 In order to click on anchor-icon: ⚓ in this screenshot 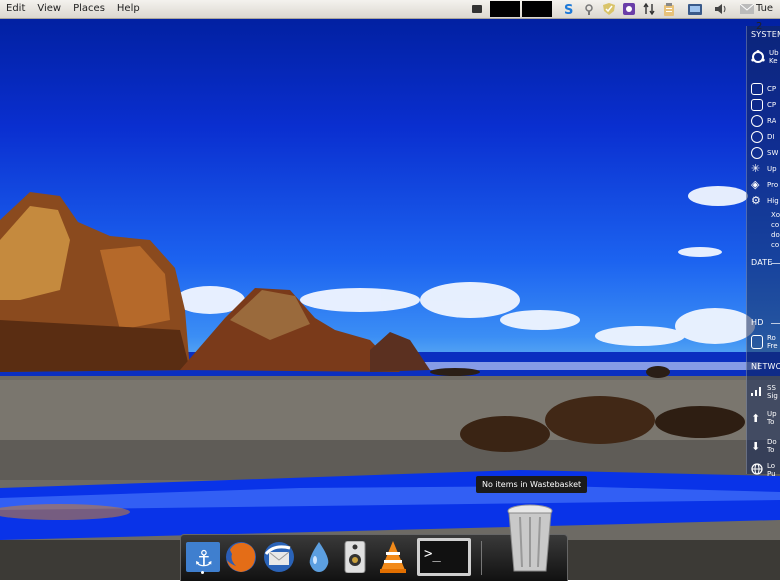, I will do `click(203, 557)`.